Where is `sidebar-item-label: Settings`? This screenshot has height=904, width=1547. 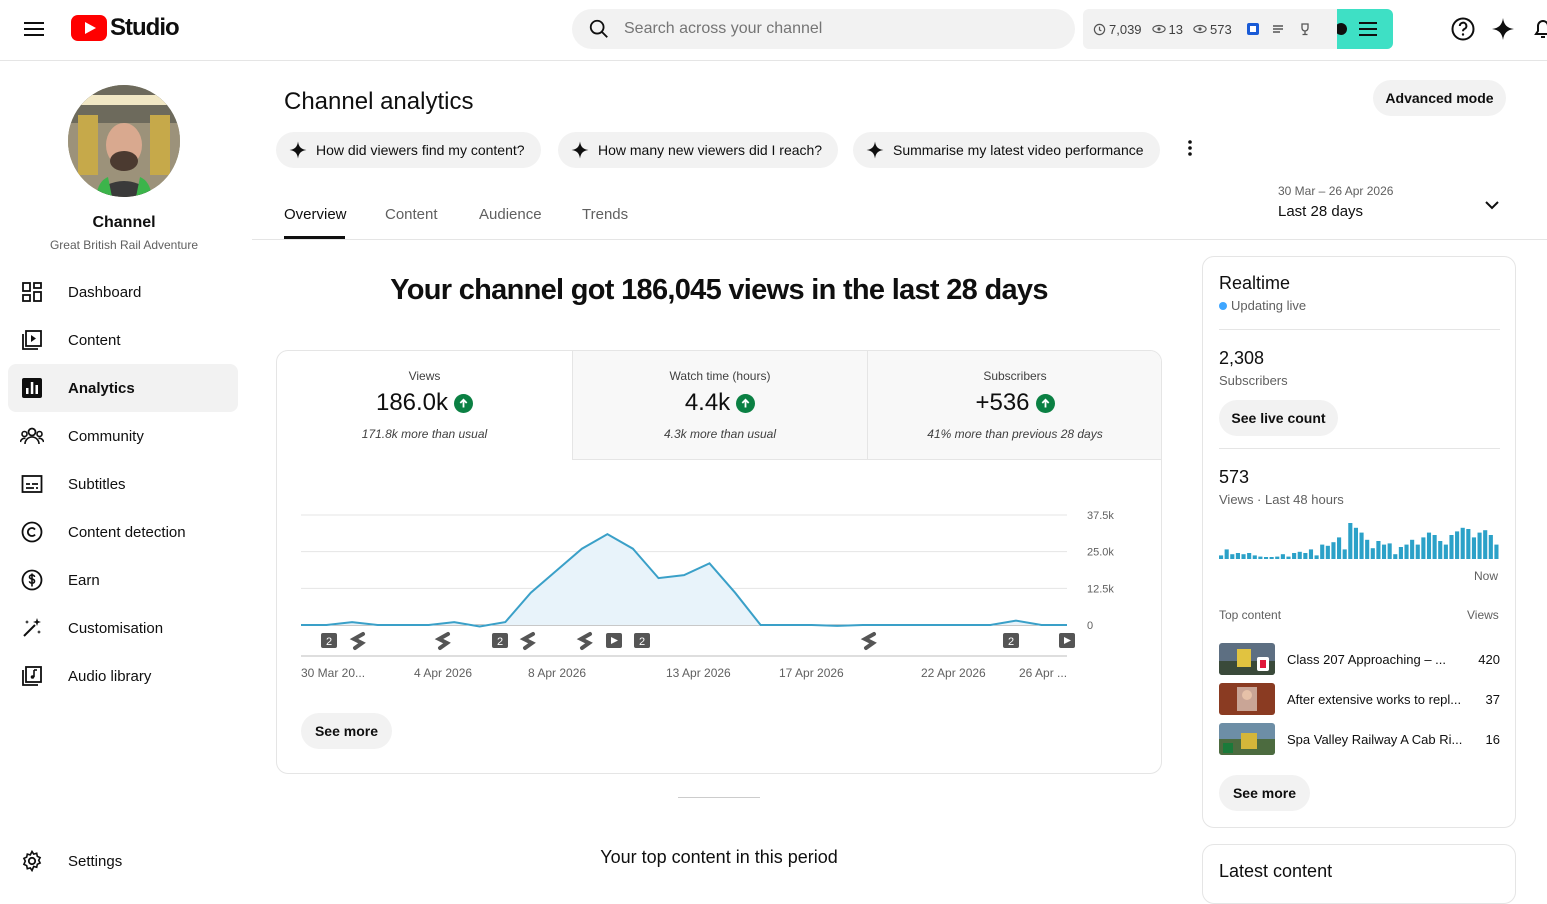 sidebar-item-label: Settings is located at coordinates (95, 861).